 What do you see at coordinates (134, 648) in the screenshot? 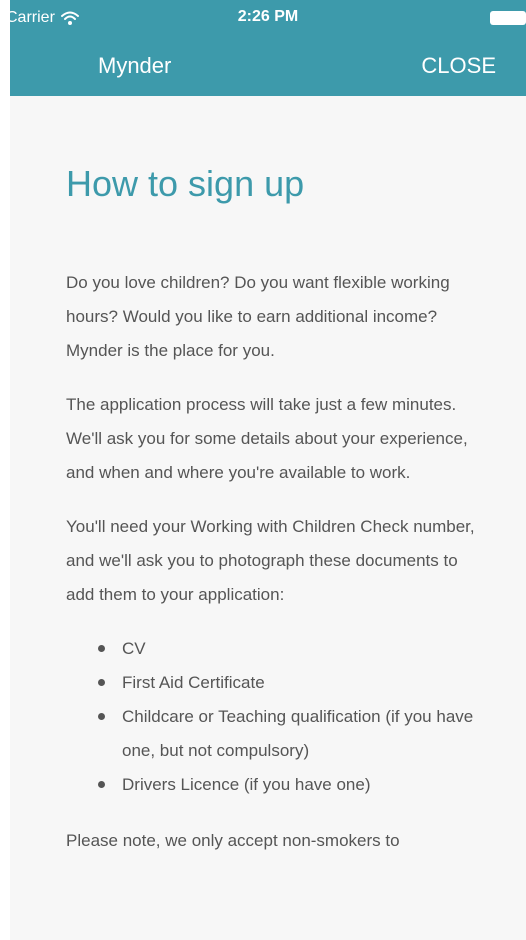
I see `list-item-label: CV` at bounding box center [134, 648].